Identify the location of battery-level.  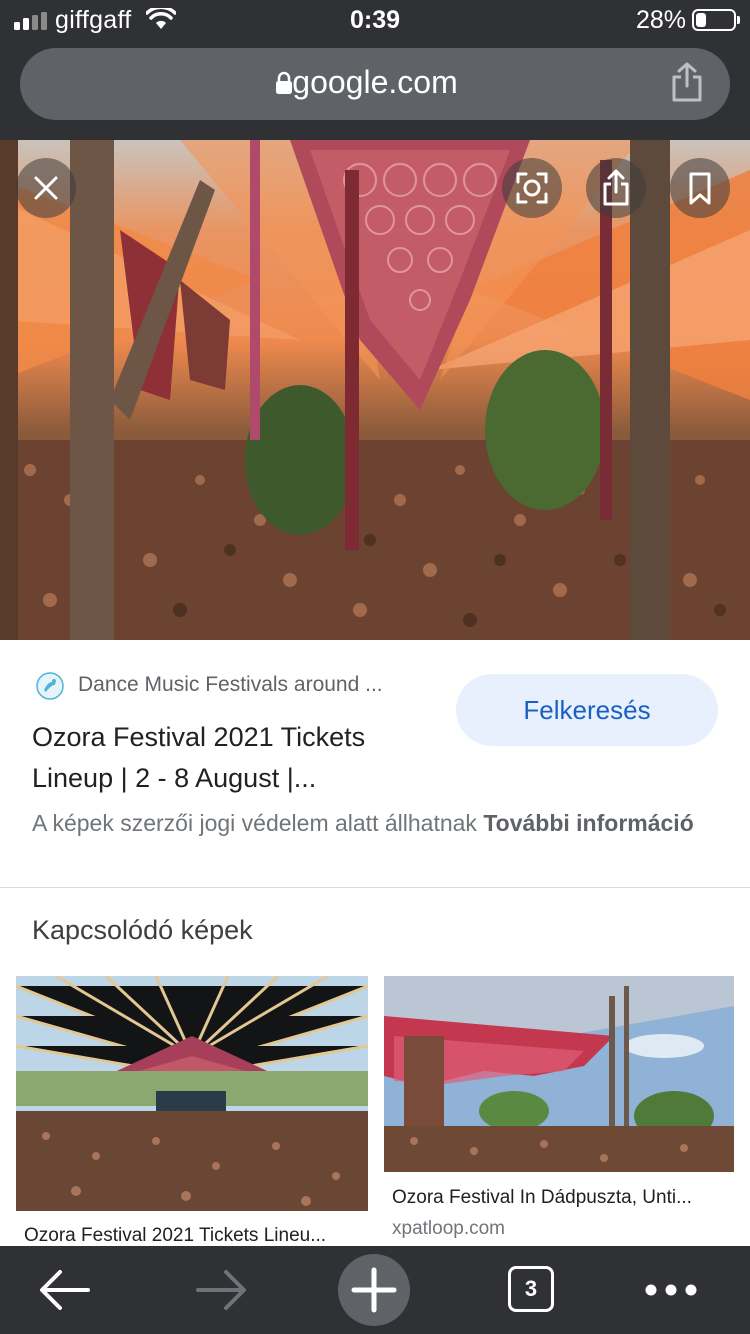
(701, 20).